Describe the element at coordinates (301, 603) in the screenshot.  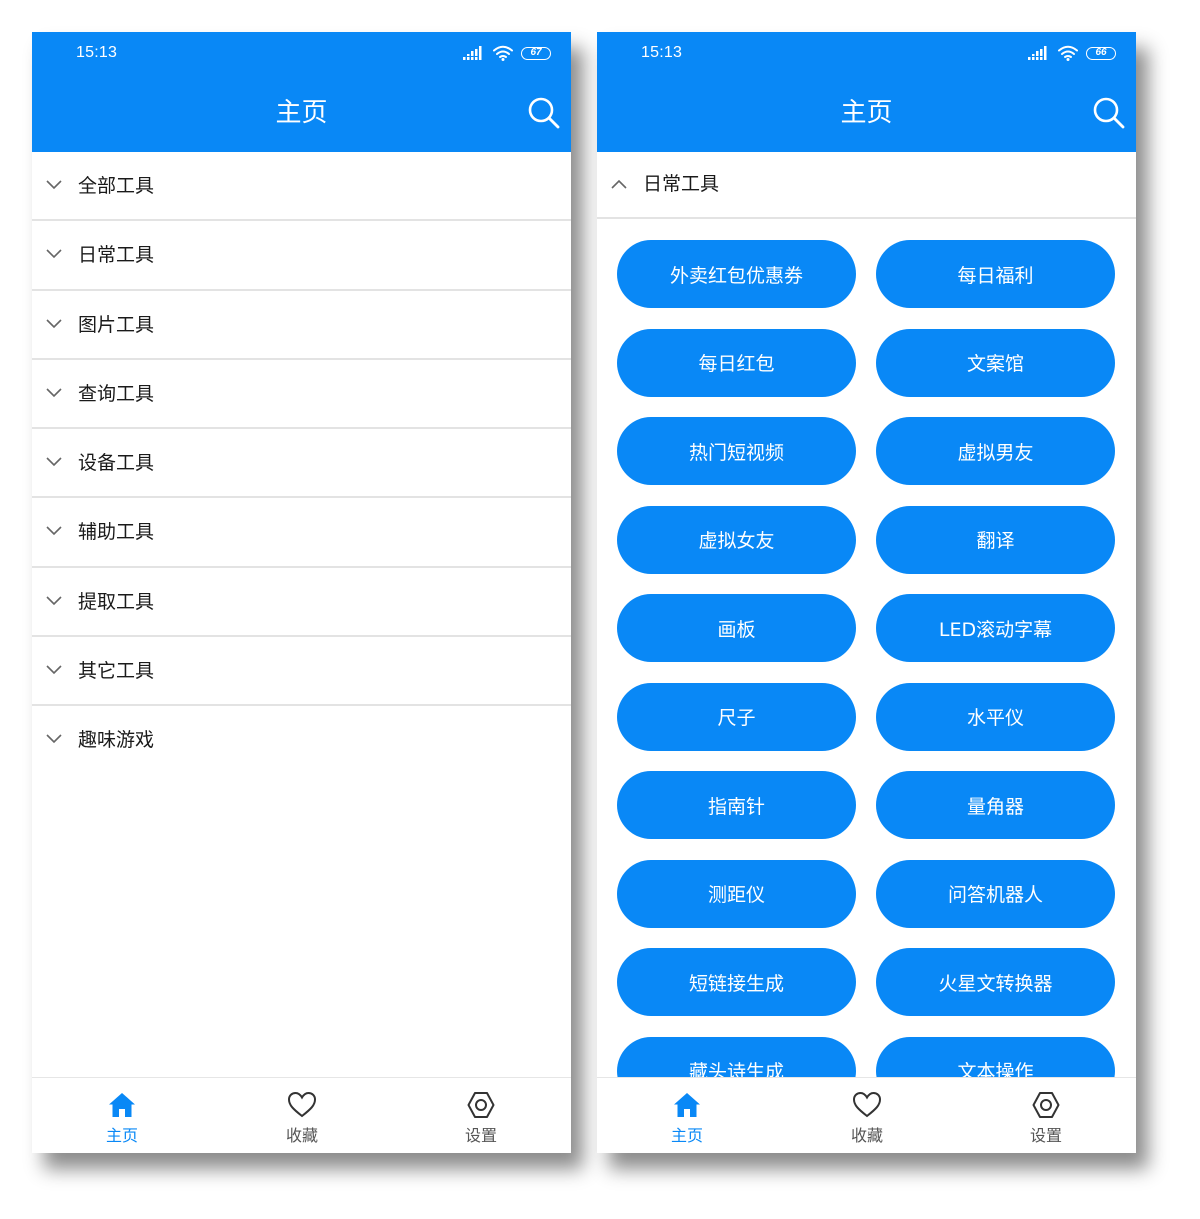
I see `category-item-extract: 提取工具` at that location.